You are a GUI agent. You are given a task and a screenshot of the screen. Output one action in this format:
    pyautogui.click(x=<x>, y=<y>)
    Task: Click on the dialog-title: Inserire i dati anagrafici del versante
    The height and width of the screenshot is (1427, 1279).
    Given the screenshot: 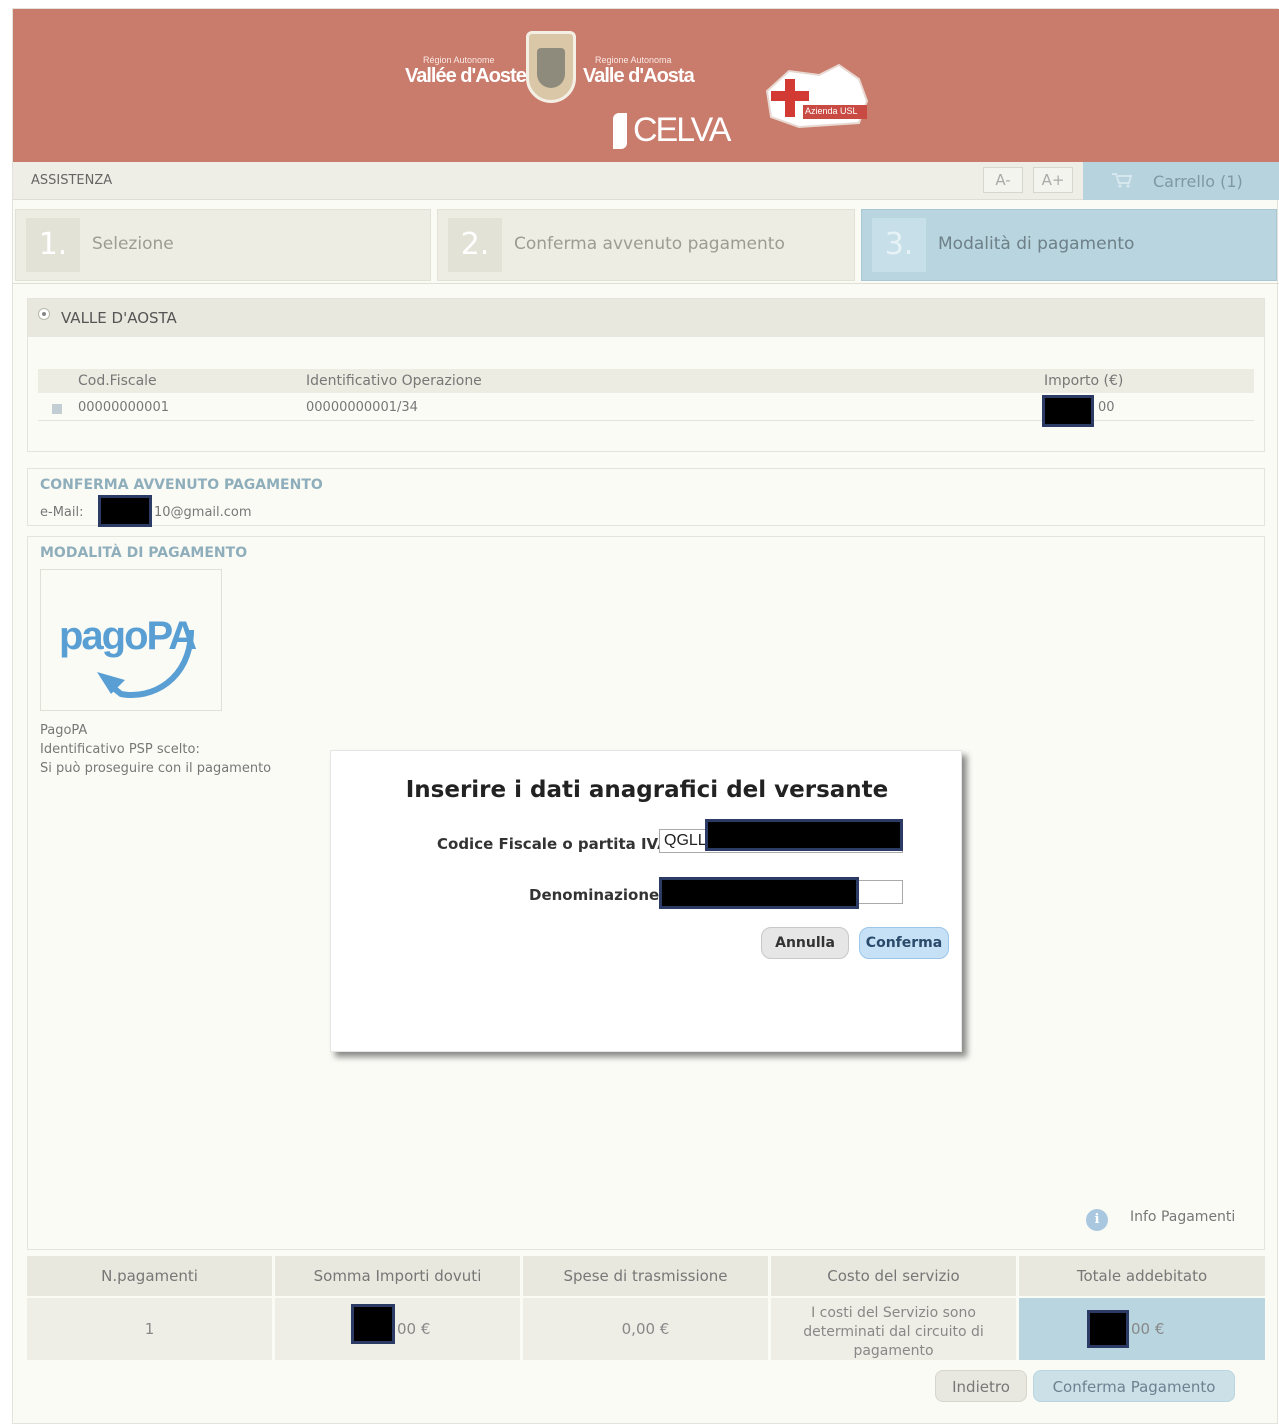 What is the action you would take?
    pyautogui.click(x=647, y=790)
    